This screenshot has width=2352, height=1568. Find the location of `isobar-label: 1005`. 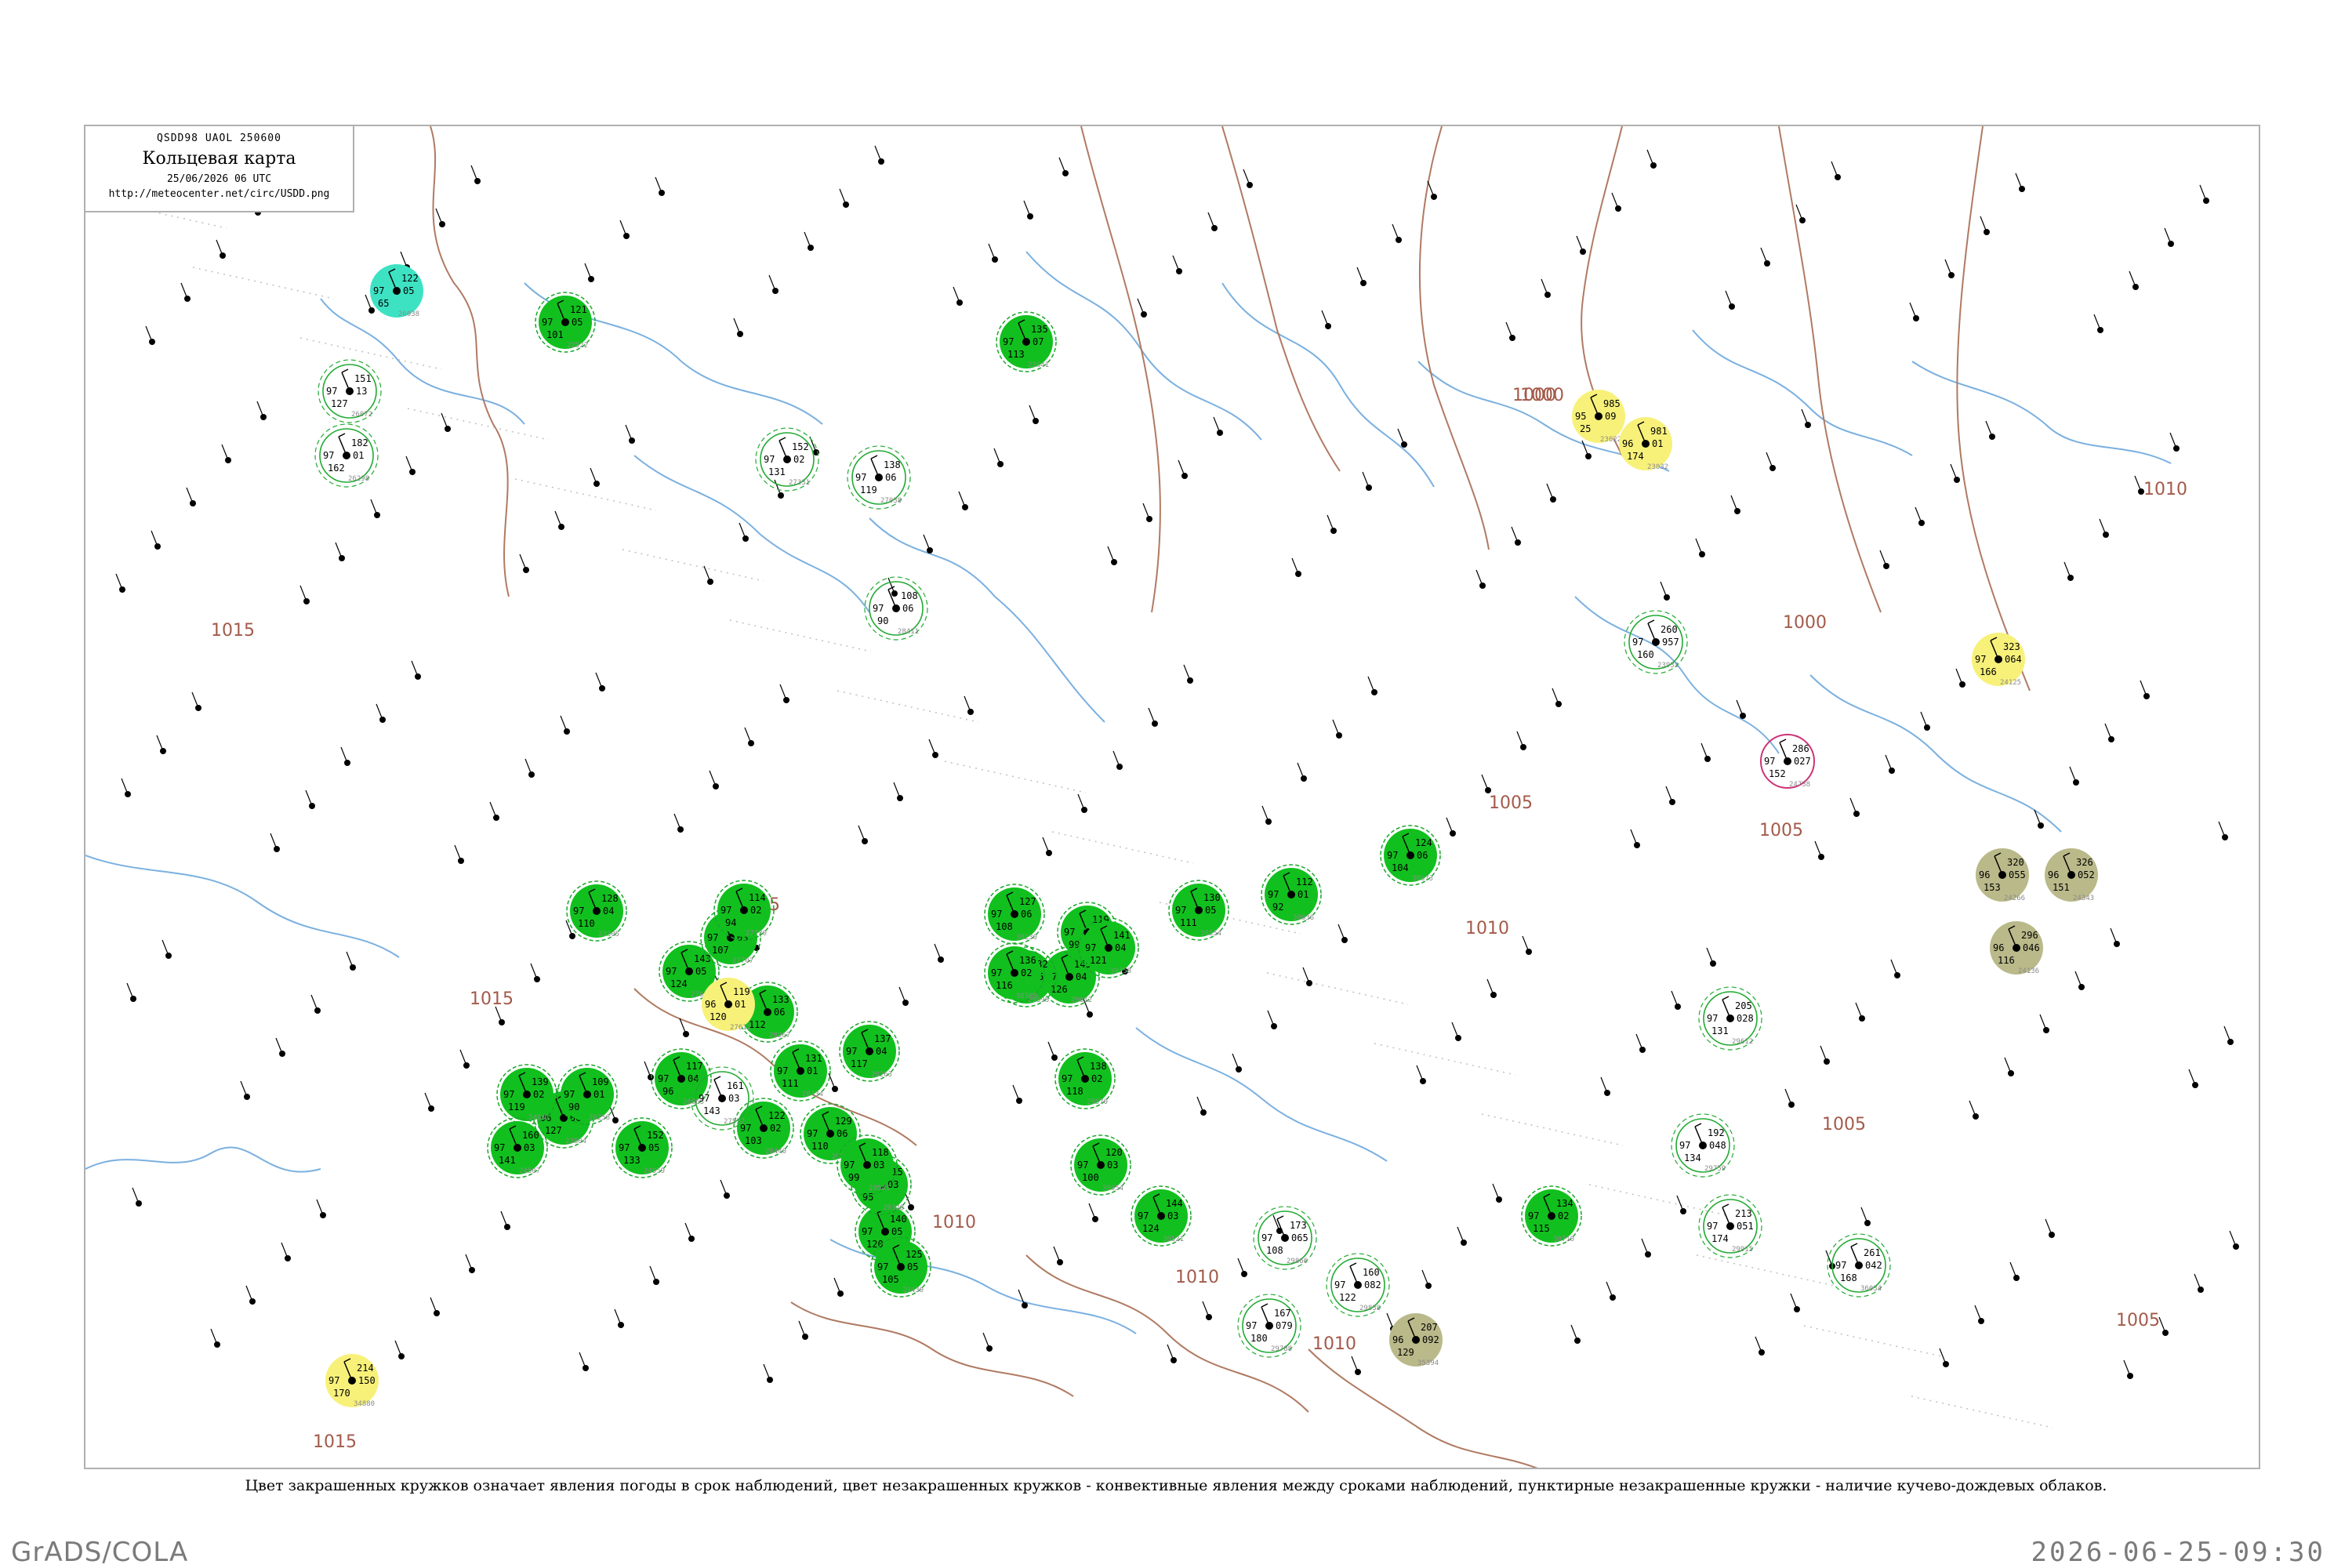

isobar-label: 1005 is located at coordinates (1511, 803).